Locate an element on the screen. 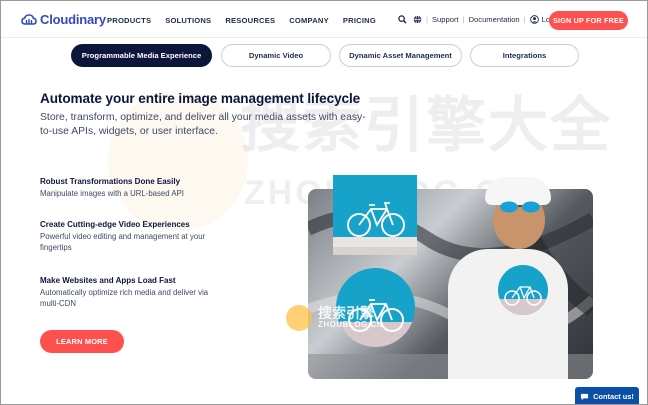  cloud-logo-icon is located at coordinates (29, 19).